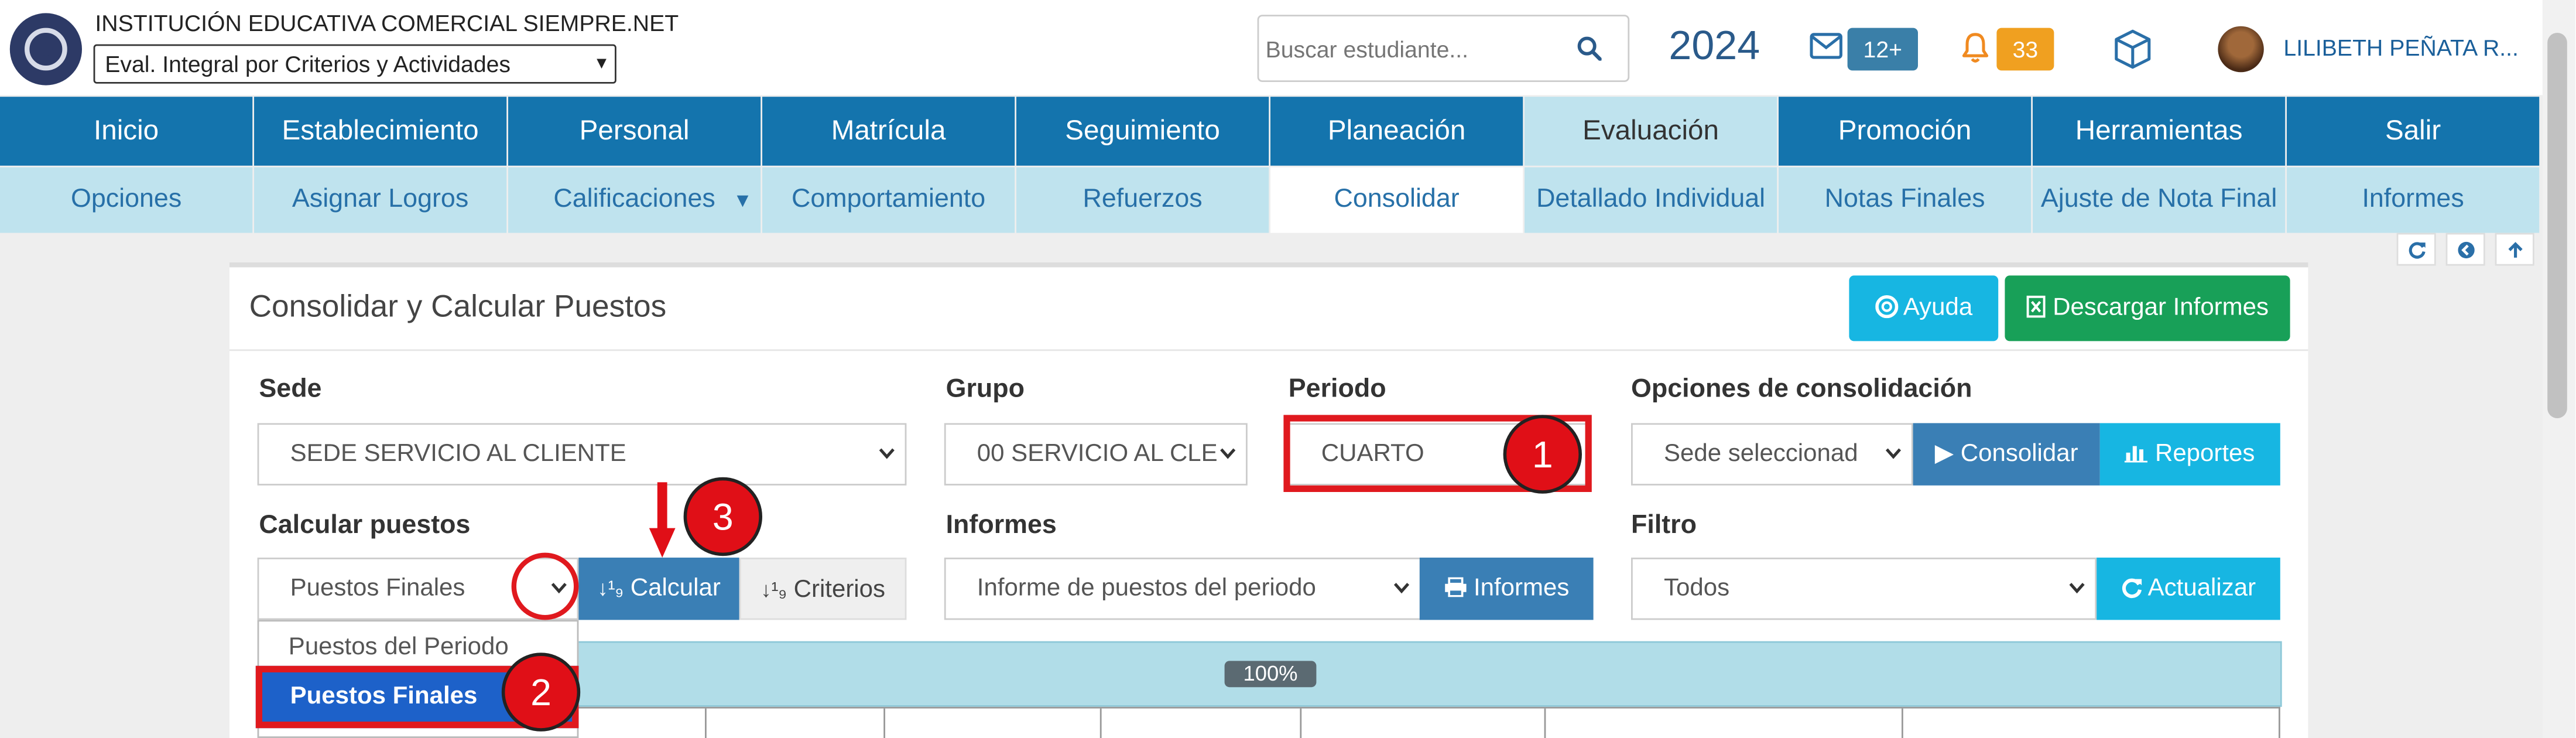  Describe the element at coordinates (2159, 200) in the screenshot. I see `submenu-ajuste-nota-final: Ajuste de Nota Final` at that location.